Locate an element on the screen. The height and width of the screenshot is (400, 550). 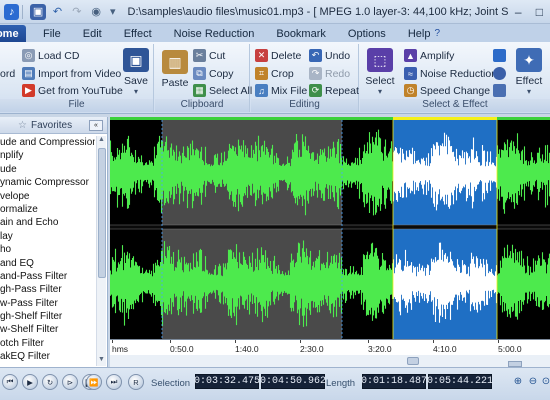
select-label: Select is located at coordinates (380, 81).